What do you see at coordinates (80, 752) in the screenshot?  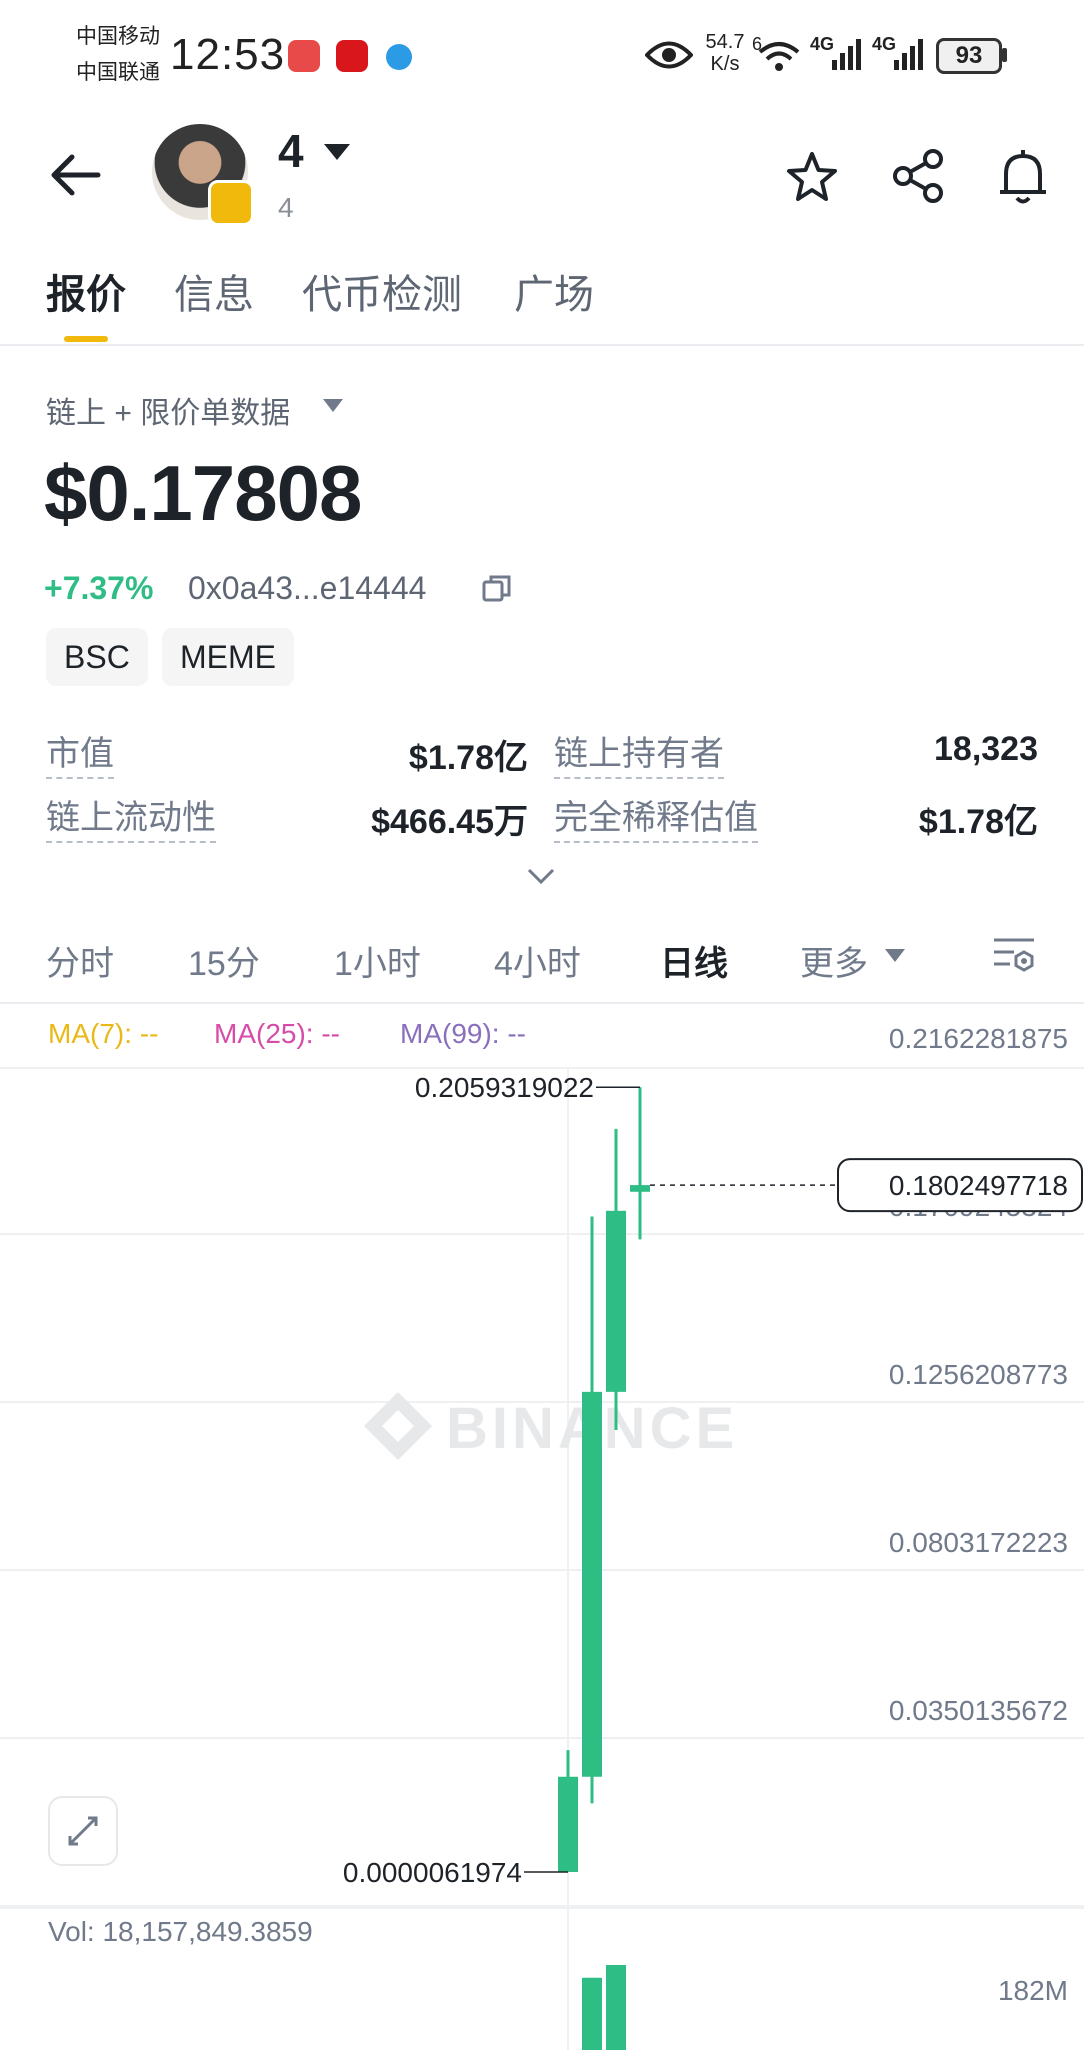 I see `stat-market-cap-label: 市值` at bounding box center [80, 752].